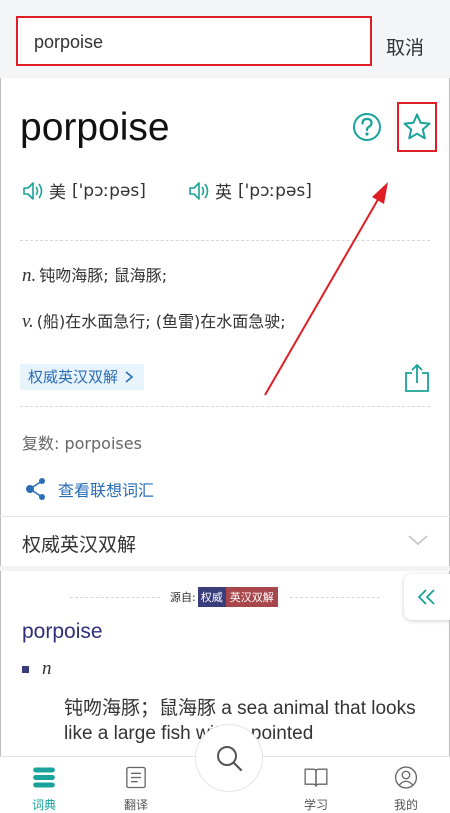  What do you see at coordinates (136, 777) in the screenshot?
I see `translate-icon` at bounding box center [136, 777].